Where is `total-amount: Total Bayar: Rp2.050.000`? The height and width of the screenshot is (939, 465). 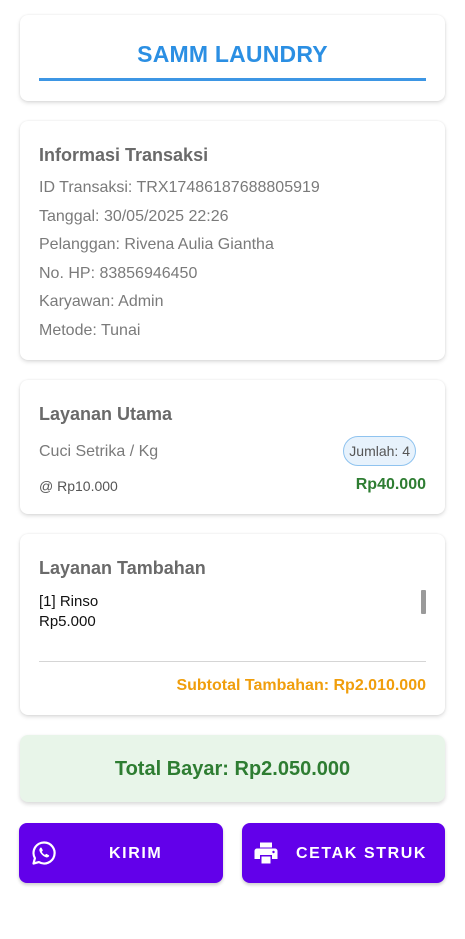
total-amount: Total Bayar: Rp2.050.000 is located at coordinates (232, 769).